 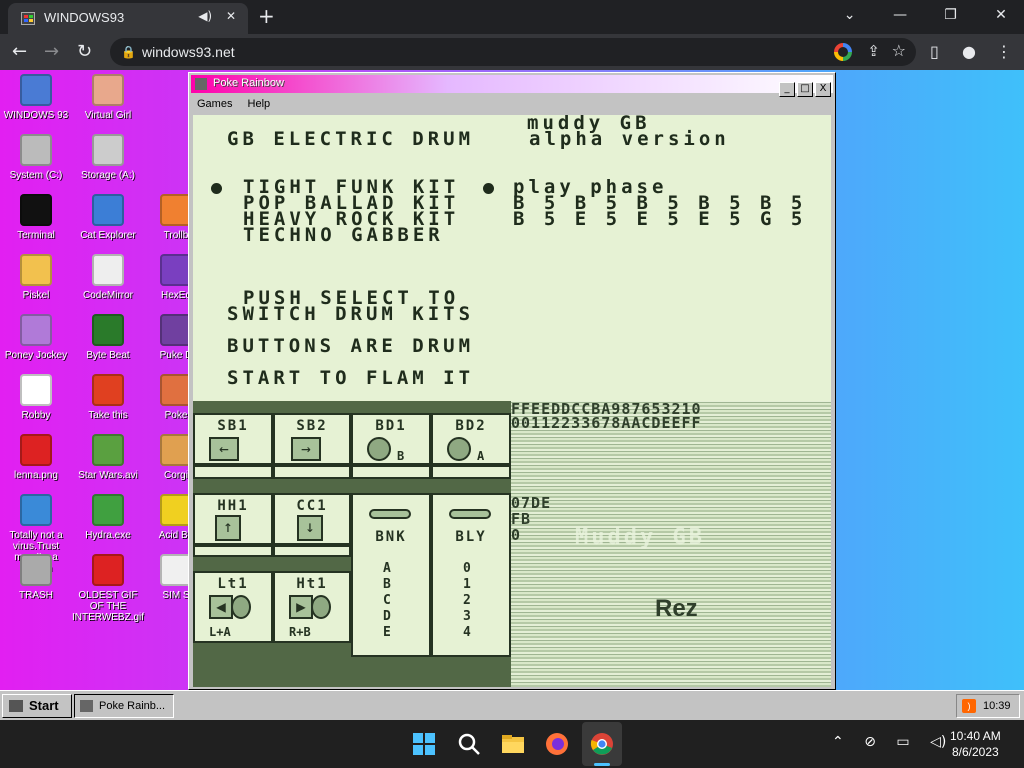 I want to click on restore-icon: ❐, so click(x=951, y=15).